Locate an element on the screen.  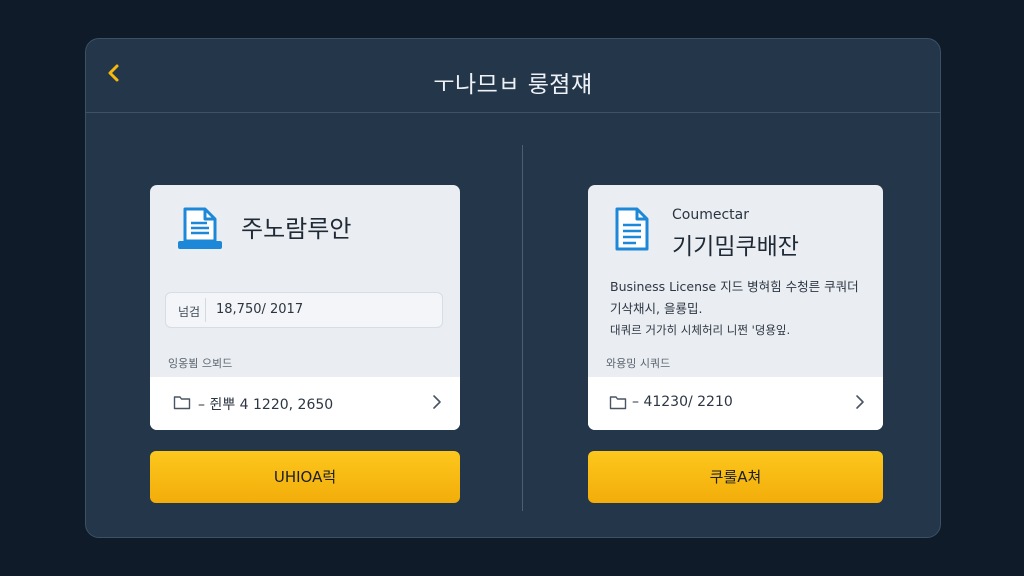
left-file-row: – 쥔뿌 4 1220, 2650 is located at coordinates (305, 403).